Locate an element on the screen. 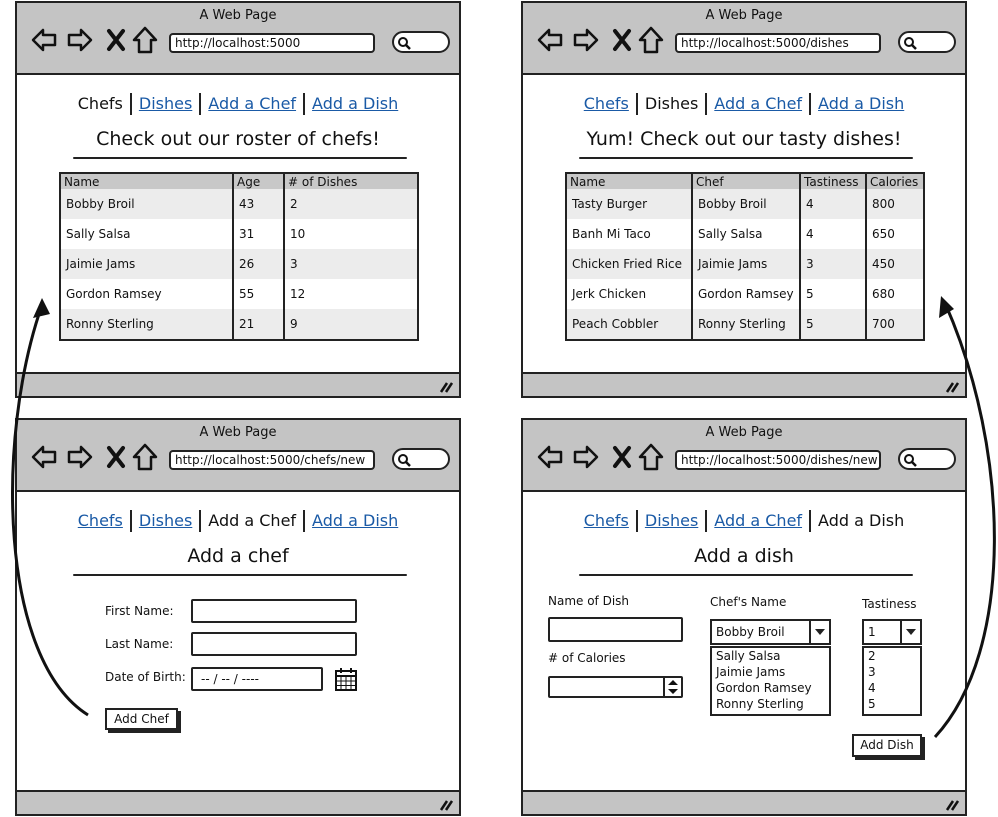 This screenshot has height=817, width=998. dish-name-field is located at coordinates (615, 629).